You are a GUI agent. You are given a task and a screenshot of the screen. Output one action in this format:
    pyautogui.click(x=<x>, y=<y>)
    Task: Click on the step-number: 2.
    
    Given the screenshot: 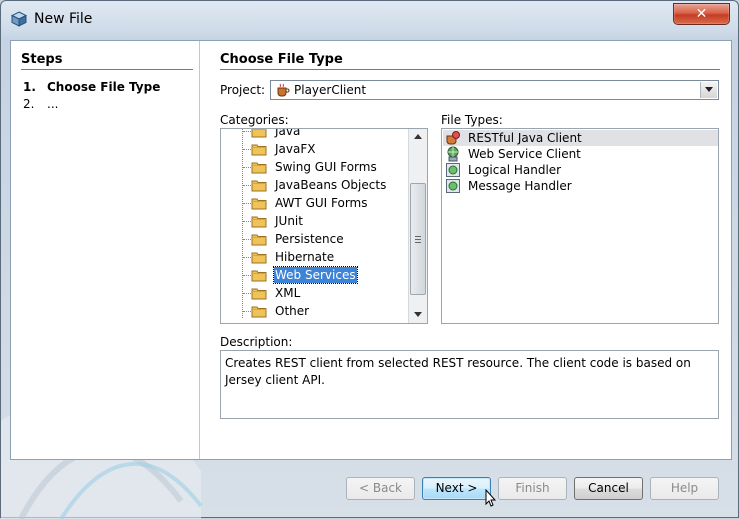 What is the action you would take?
    pyautogui.click(x=29, y=104)
    